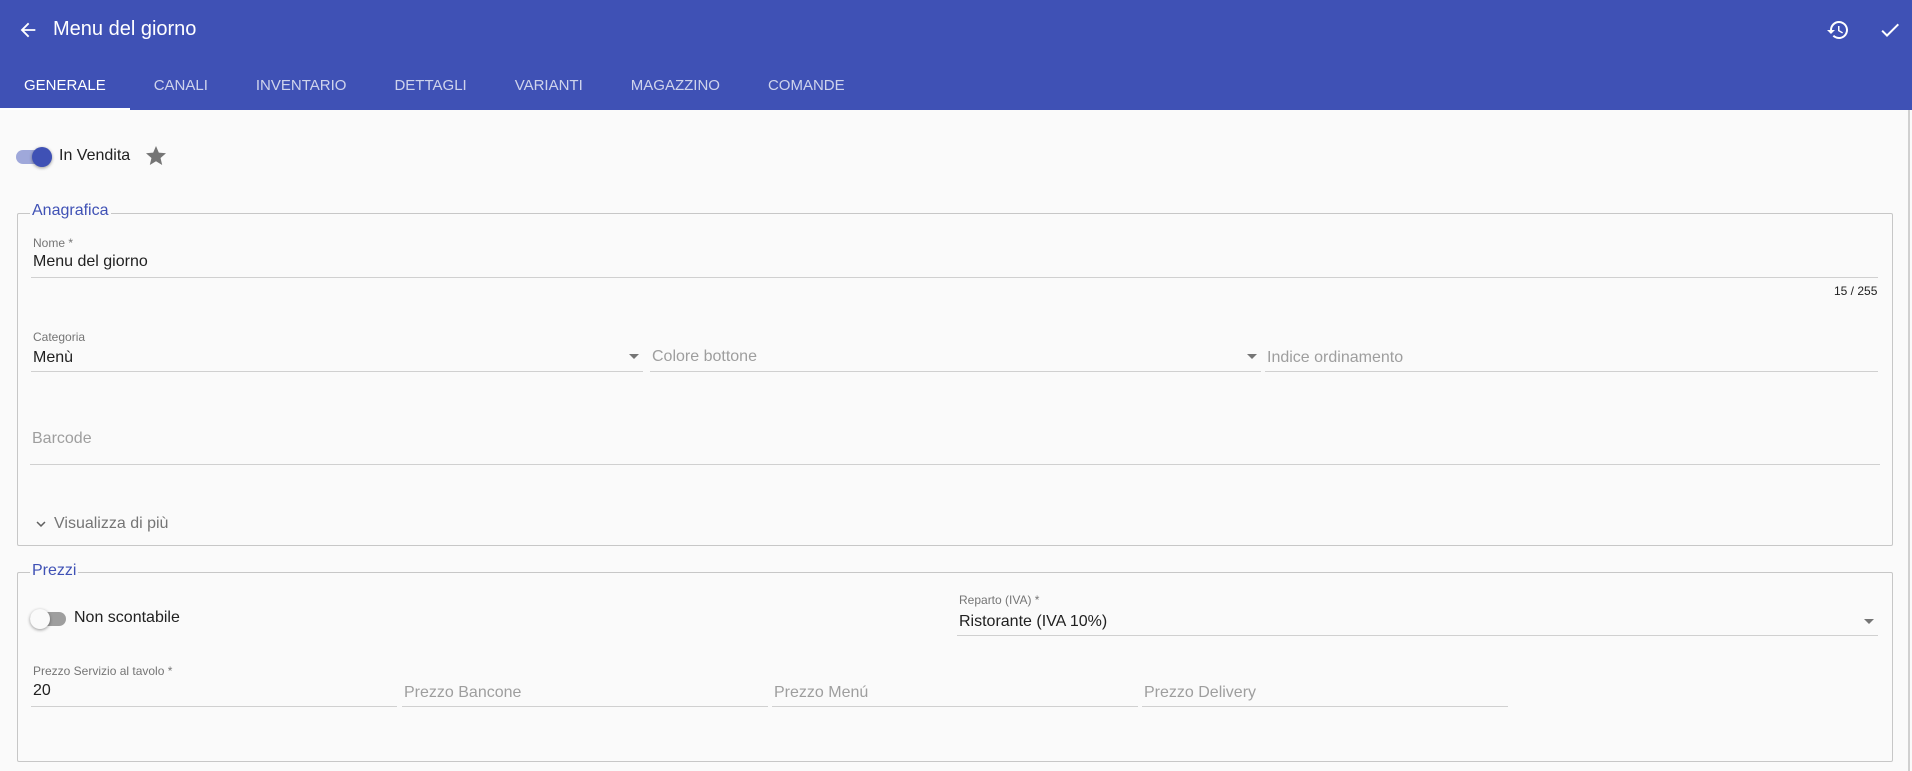  I want to click on history-icon, so click(1837, 30).